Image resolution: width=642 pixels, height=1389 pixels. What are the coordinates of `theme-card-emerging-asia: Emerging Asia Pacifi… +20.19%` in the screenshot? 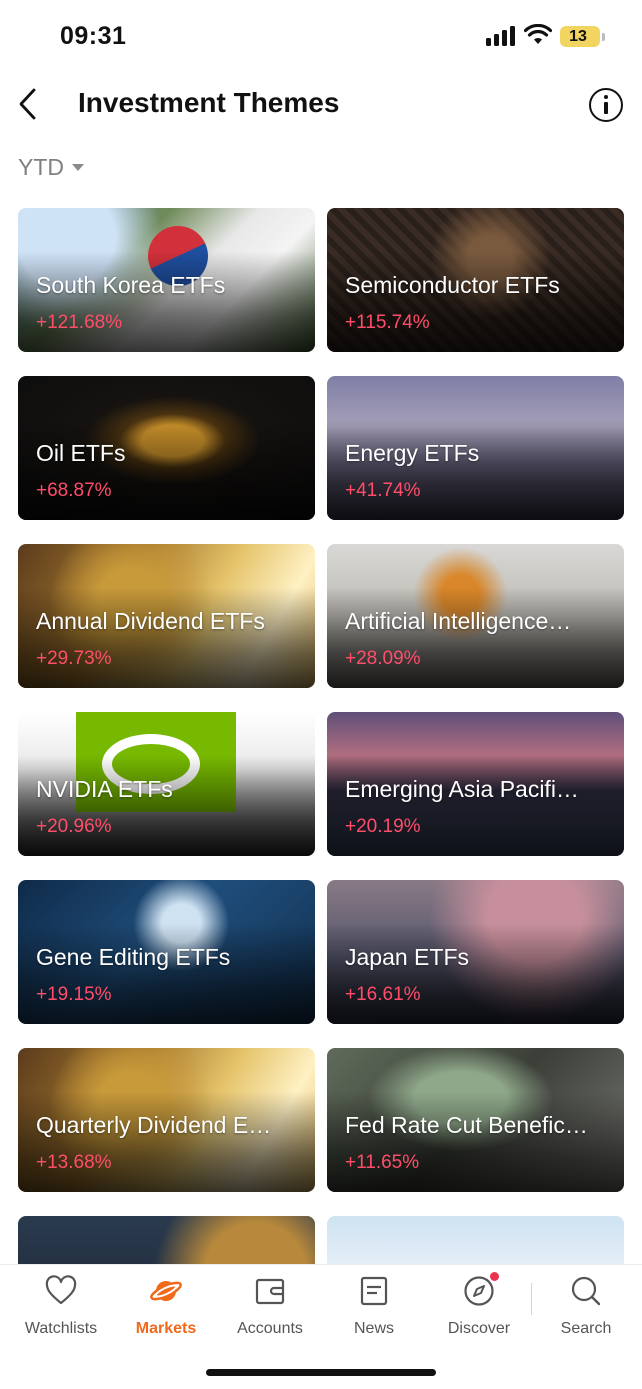 It's located at (475, 784).